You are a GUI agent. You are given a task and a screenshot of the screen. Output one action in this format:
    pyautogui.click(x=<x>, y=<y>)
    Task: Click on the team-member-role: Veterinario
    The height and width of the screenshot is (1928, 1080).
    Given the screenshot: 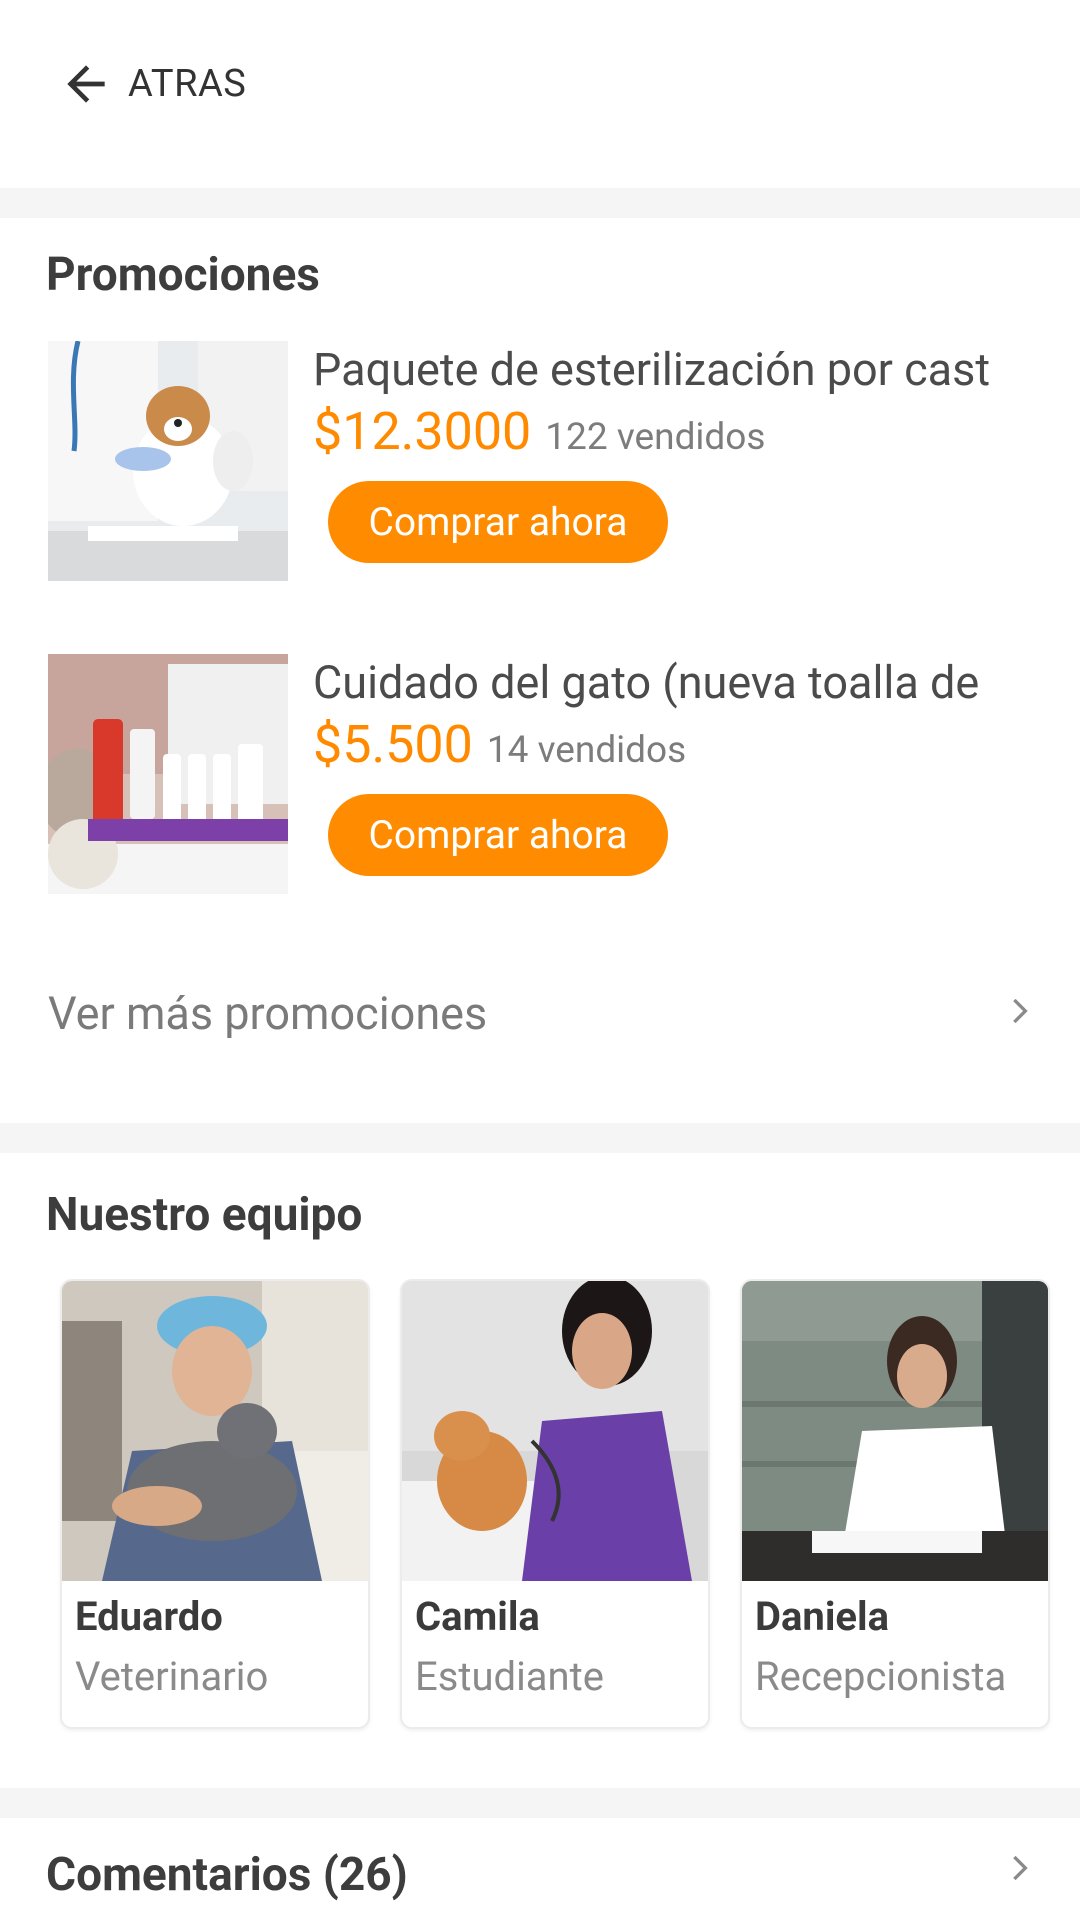 What is the action you would take?
    pyautogui.click(x=172, y=1676)
    